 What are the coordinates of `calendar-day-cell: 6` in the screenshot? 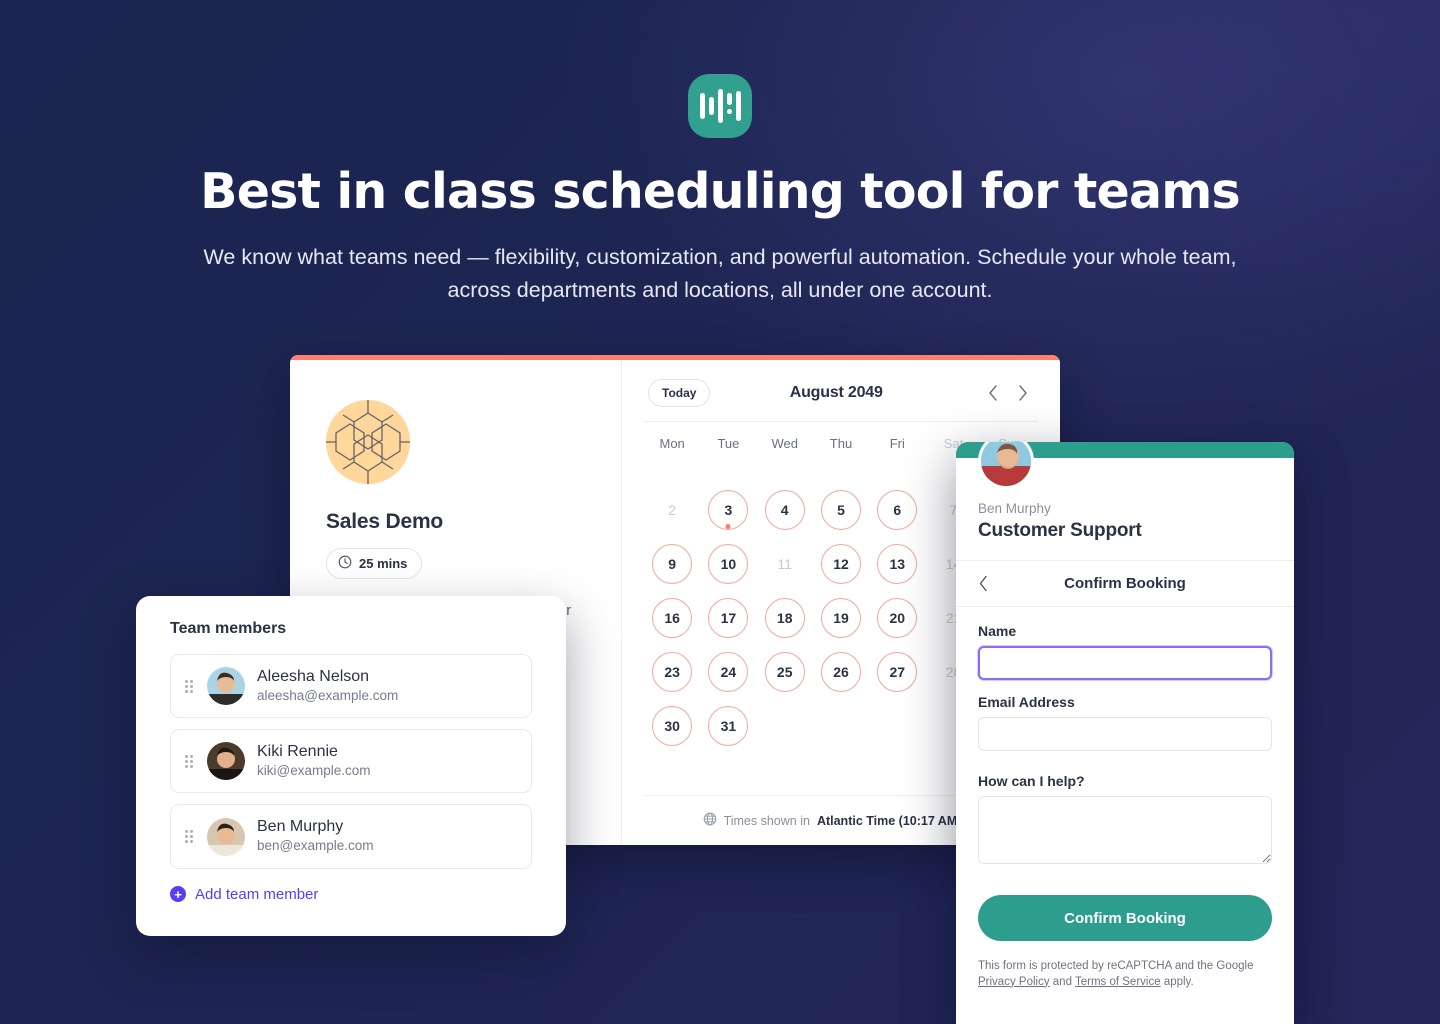 It's located at (897, 510).